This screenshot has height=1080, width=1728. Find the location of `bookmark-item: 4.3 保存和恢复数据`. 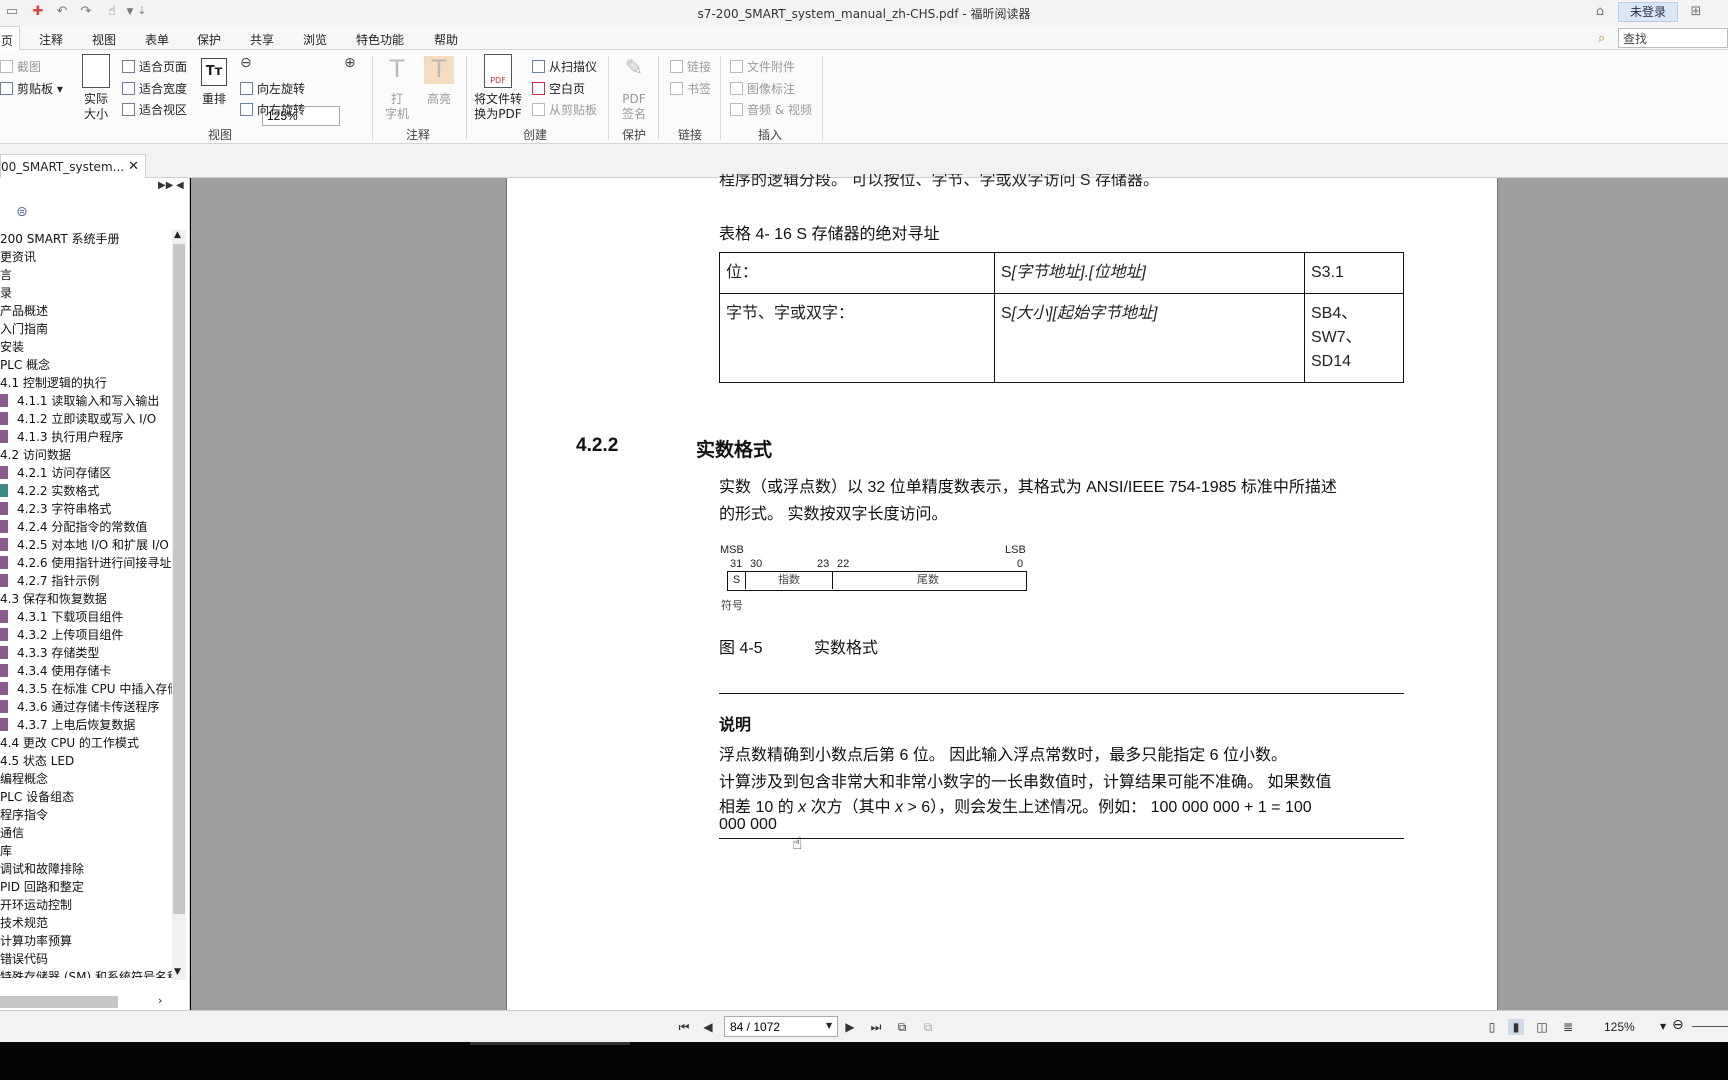

bookmark-item: 4.3 保存和恢复数据 is located at coordinates (86, 599).